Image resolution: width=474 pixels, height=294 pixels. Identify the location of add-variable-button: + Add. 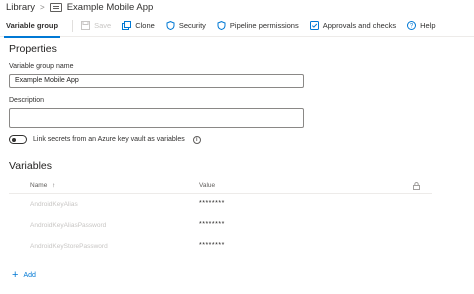
(24, 275).